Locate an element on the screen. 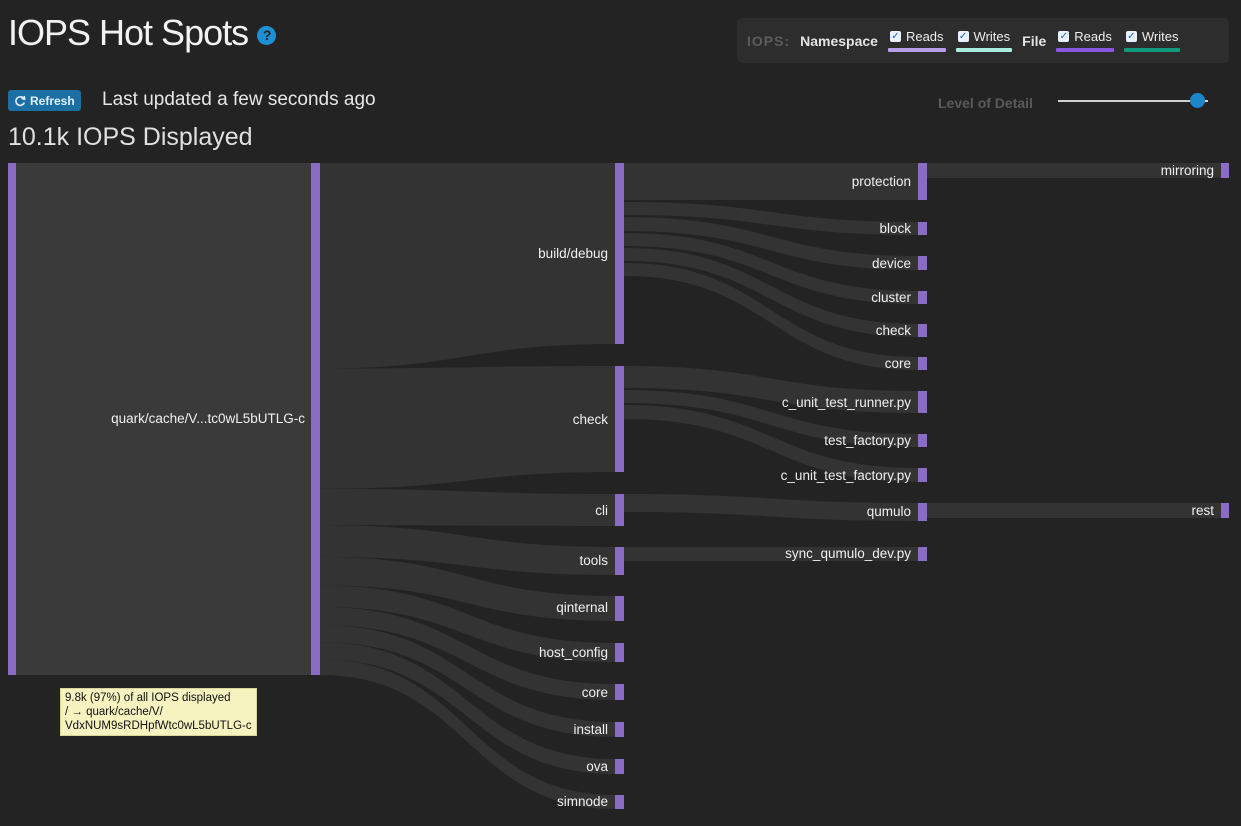 The image size is (1241, 826). node-device is located at coordinates (922, 263).